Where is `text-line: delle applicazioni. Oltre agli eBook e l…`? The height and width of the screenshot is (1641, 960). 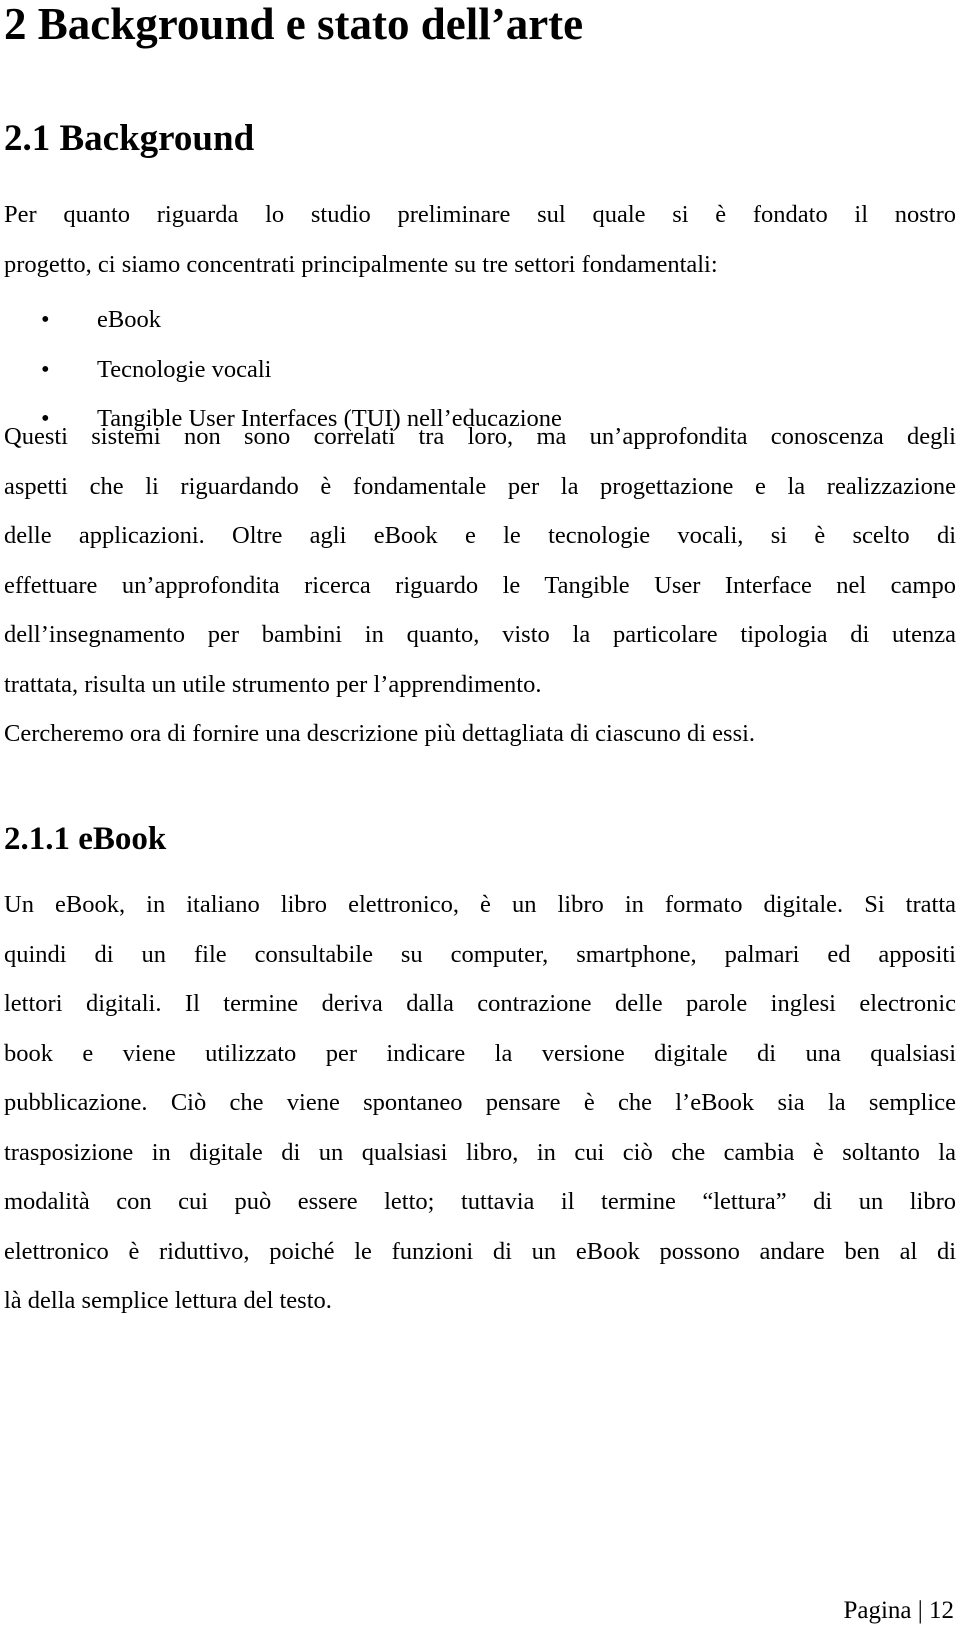
text-line: delle applicazioni. Oltre agli eBook e l… is located at coordinates (480, 535).